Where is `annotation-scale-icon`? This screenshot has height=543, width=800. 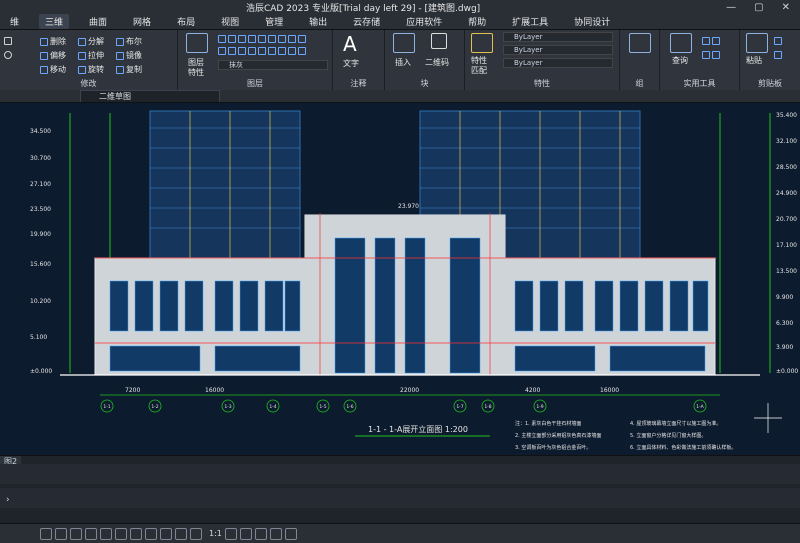
annotation-scale-icon is located at coordinates (196, 533).